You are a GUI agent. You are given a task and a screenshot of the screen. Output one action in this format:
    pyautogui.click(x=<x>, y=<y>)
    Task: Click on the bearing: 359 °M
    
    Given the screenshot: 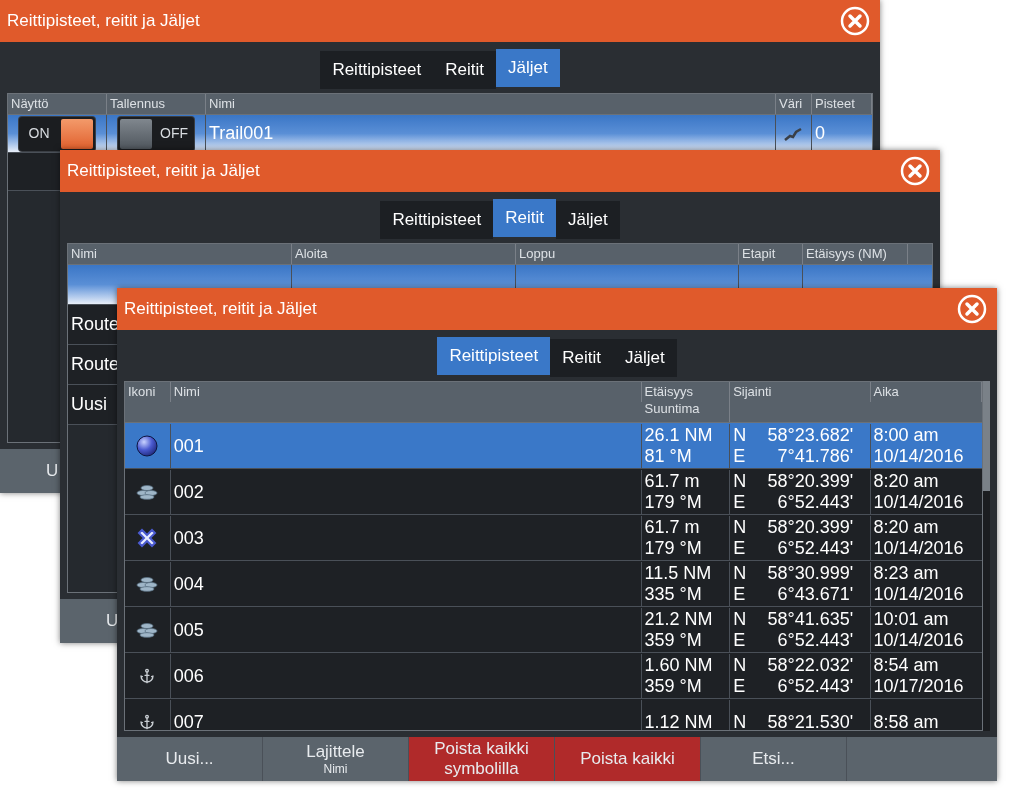 What is the action you would take?
    pyautogui.click(x=673, y=686)
    